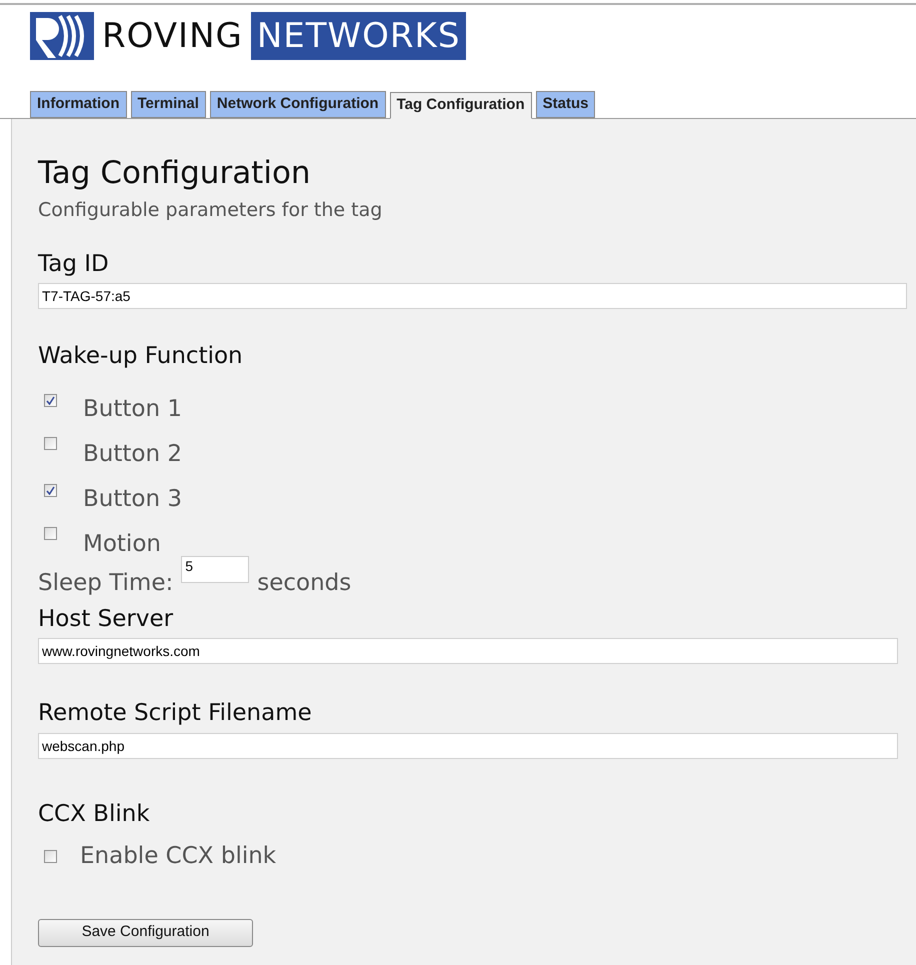 The image size is (916, 965). I want to click on option-label: Button 1, so click(132, 409).